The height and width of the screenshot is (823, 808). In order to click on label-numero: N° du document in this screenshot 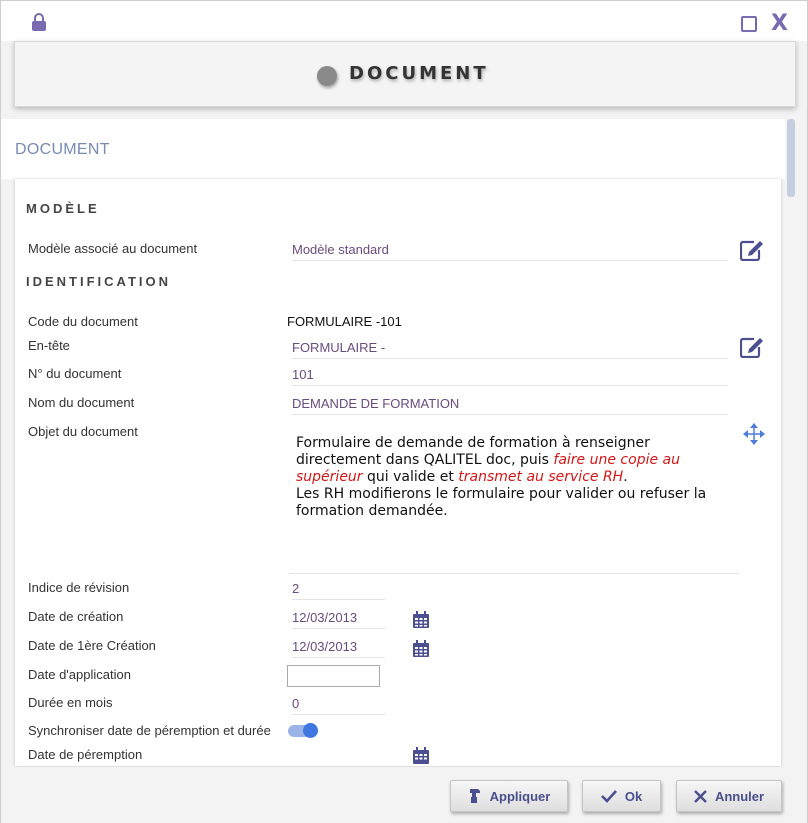, I will do `click(75, 373)`.